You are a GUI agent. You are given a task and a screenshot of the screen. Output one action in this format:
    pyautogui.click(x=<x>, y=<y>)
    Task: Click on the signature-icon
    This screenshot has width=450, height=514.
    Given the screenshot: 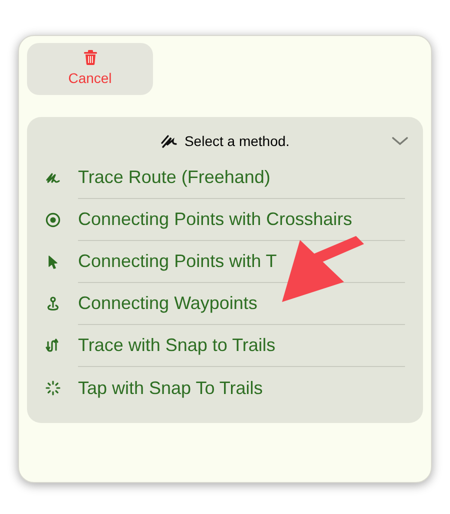 What is the action you would take?
    pyautogui.click(x=169, y=141)
    